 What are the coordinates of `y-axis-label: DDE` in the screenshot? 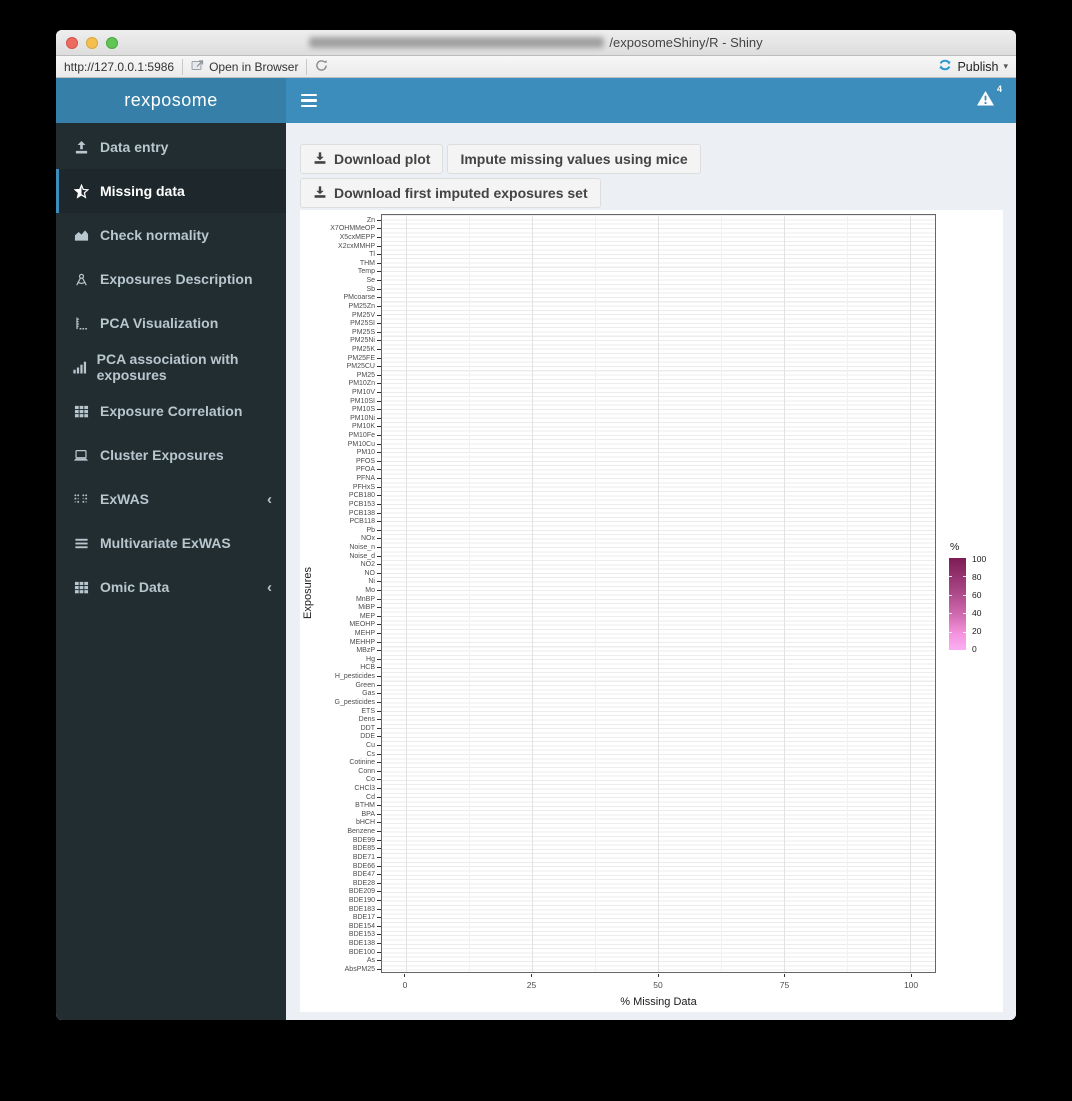 It's located at (340, 737).